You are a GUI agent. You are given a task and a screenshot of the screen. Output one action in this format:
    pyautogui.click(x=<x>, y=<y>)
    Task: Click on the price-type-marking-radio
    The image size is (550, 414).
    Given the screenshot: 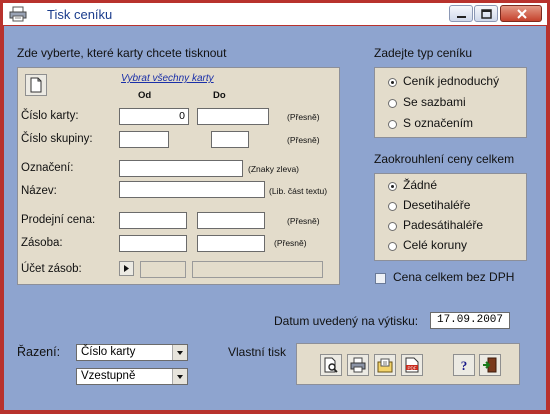 What is the action you would take?
    pyautogui.click(x=392, y=124)
    